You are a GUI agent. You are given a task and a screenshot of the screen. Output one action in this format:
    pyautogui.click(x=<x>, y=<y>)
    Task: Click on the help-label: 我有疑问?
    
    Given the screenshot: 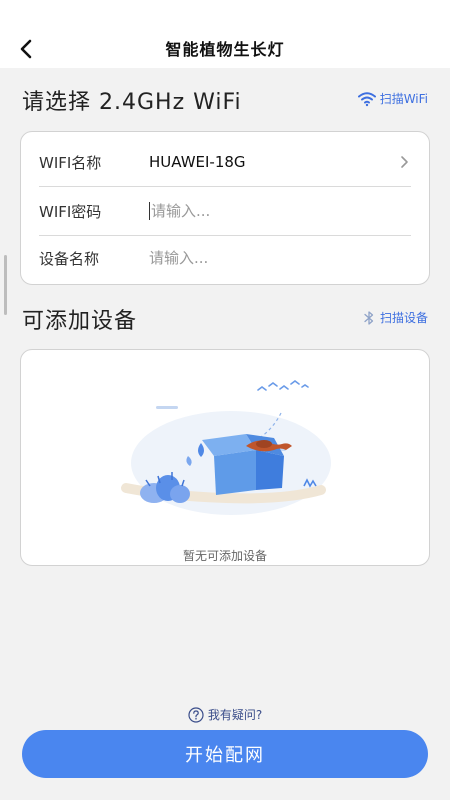 What is the action you would take?
    pyautogui.click(x=235, y=715)
    